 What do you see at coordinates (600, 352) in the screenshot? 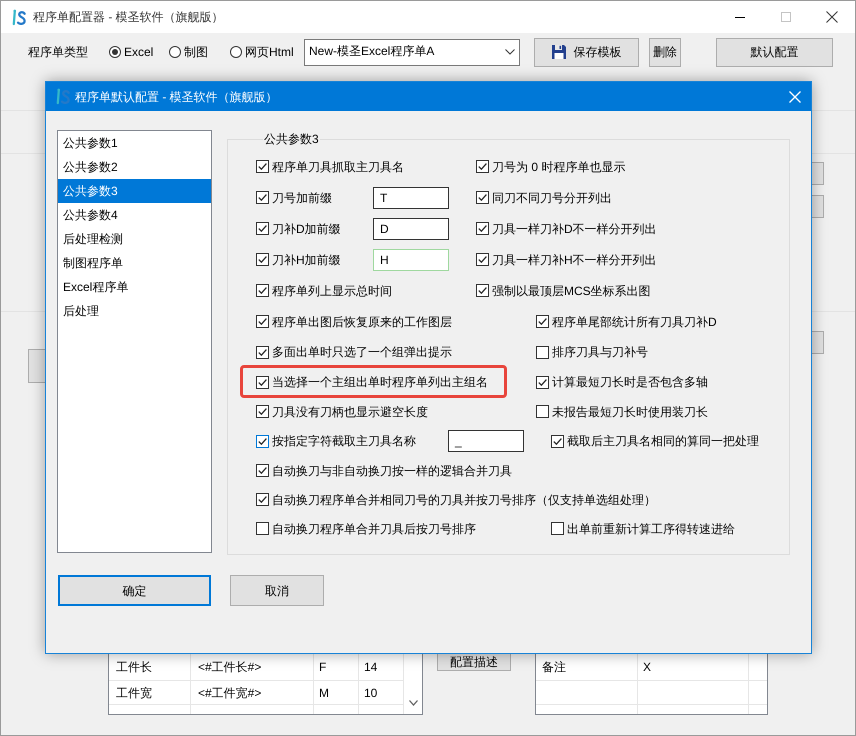
I see `checkbox-label: 排序刀具与刀补号` at bounding box center [600, 352].